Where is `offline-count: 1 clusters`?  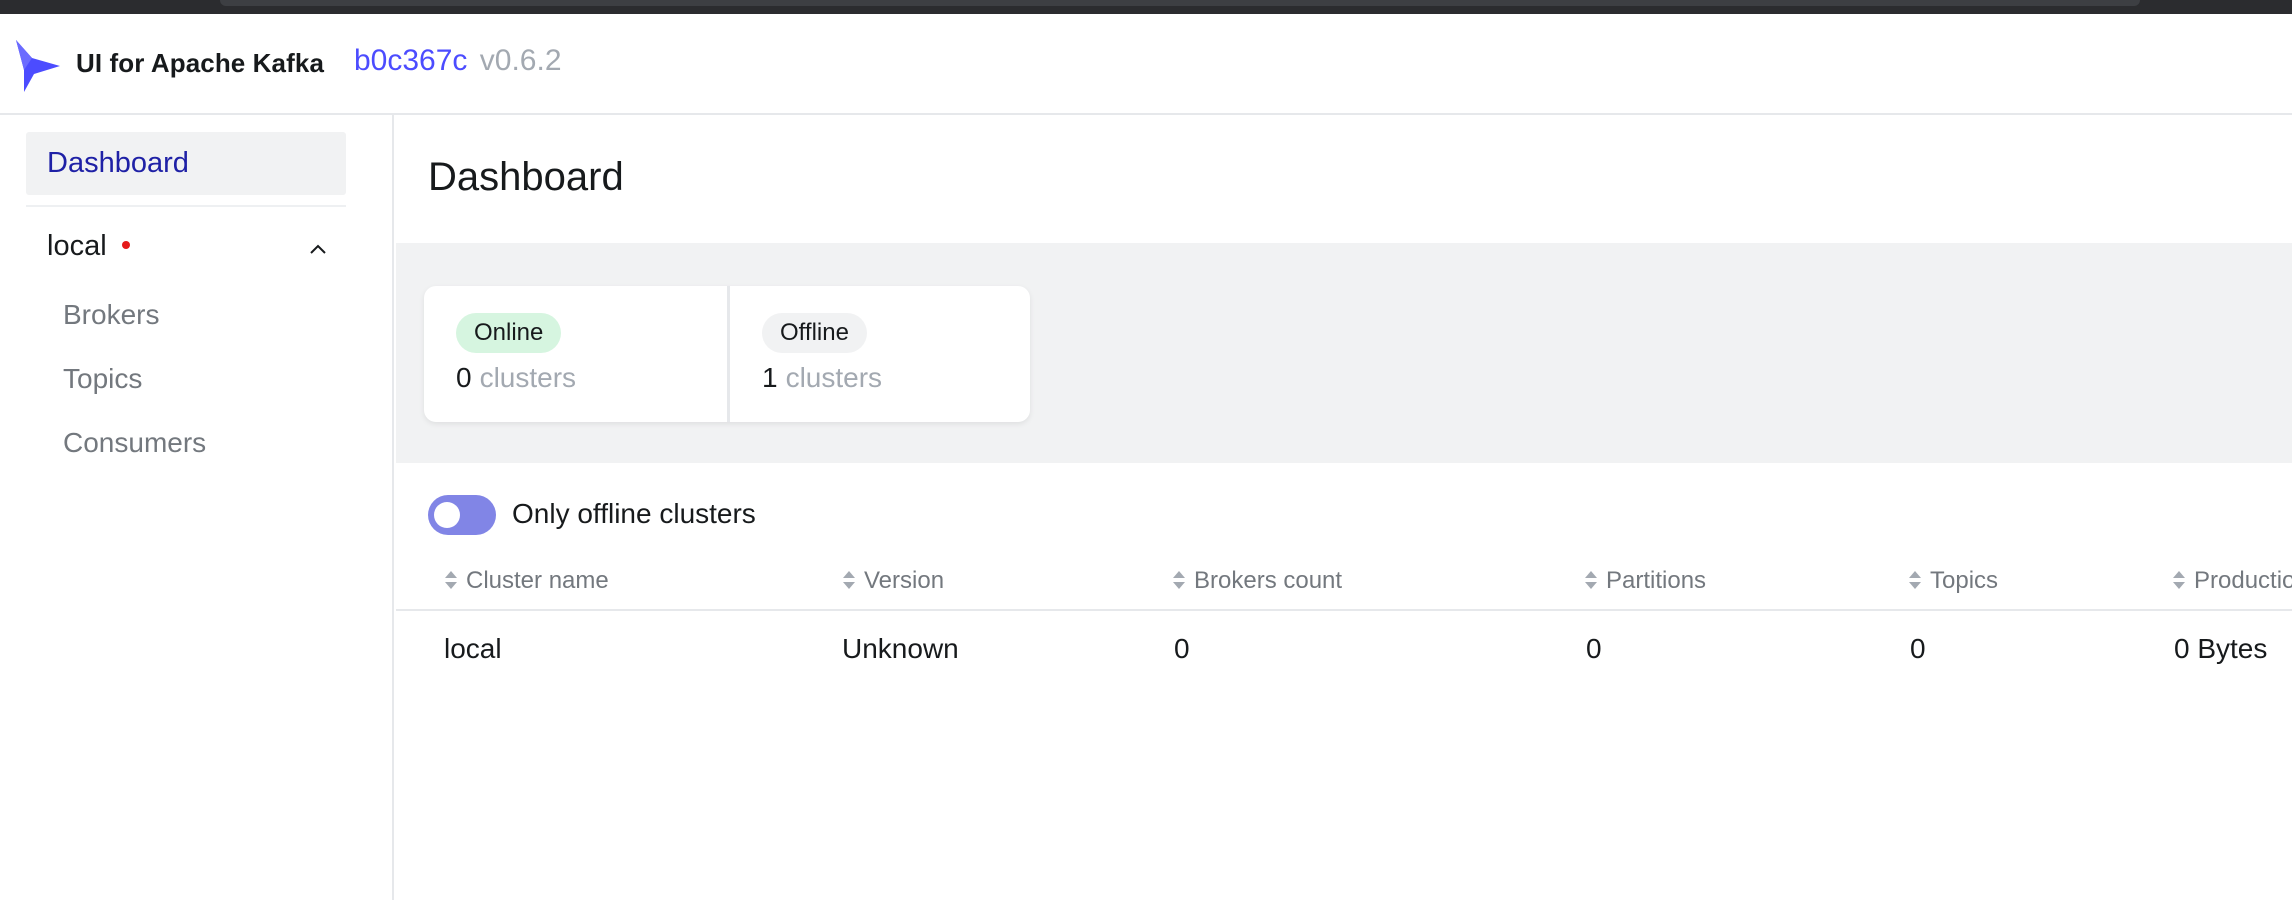
offline-count: 1 clusters is located at coordinates (822, 378).